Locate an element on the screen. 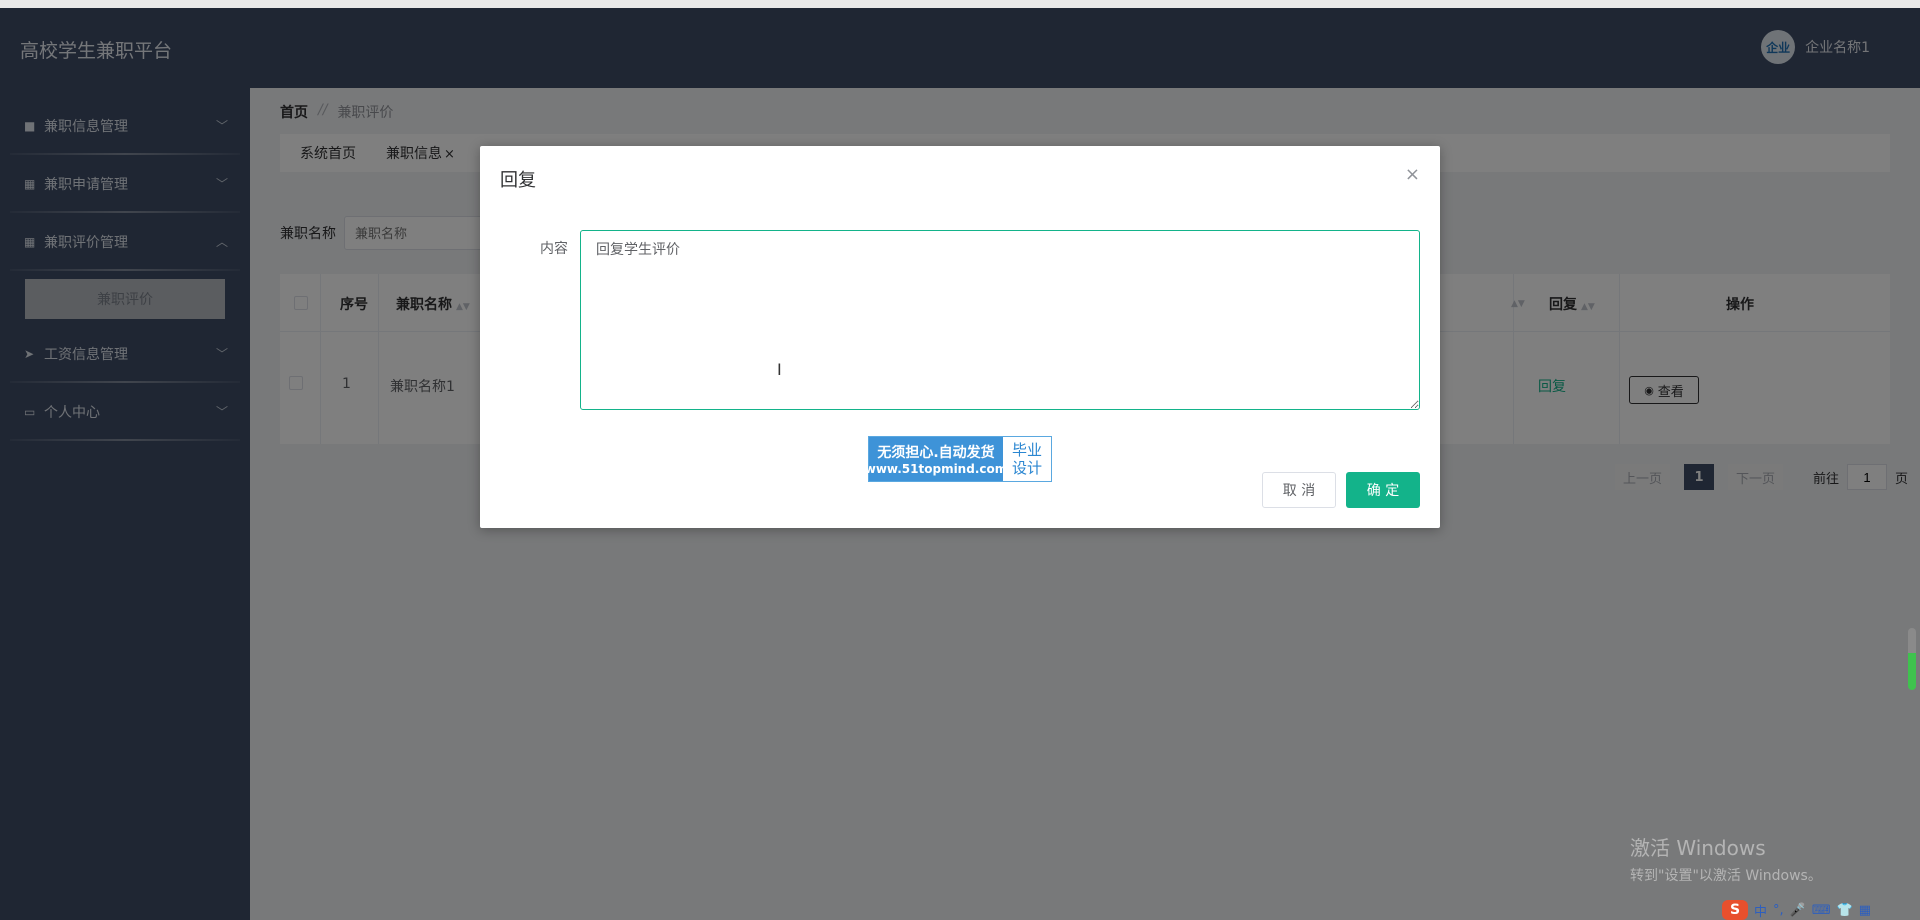  close-icon: × is located at coordinates (1412, 174).